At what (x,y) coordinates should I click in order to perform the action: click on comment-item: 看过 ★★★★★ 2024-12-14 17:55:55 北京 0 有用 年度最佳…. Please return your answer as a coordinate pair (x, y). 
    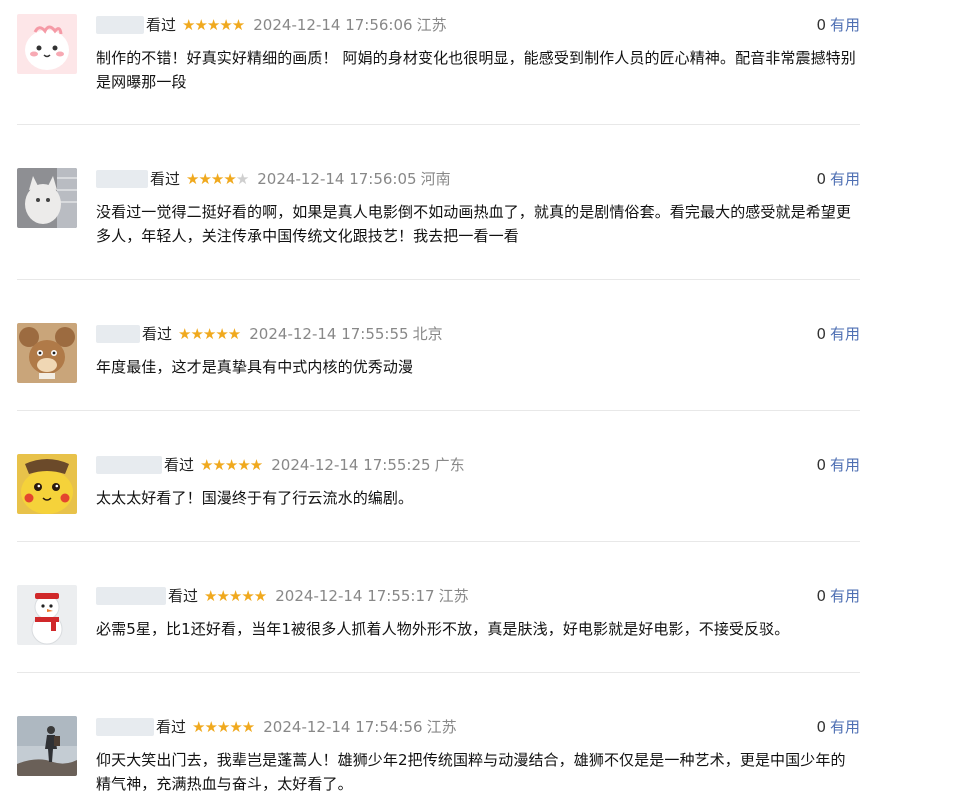
    Looking at the image, I should click on (438, 367).